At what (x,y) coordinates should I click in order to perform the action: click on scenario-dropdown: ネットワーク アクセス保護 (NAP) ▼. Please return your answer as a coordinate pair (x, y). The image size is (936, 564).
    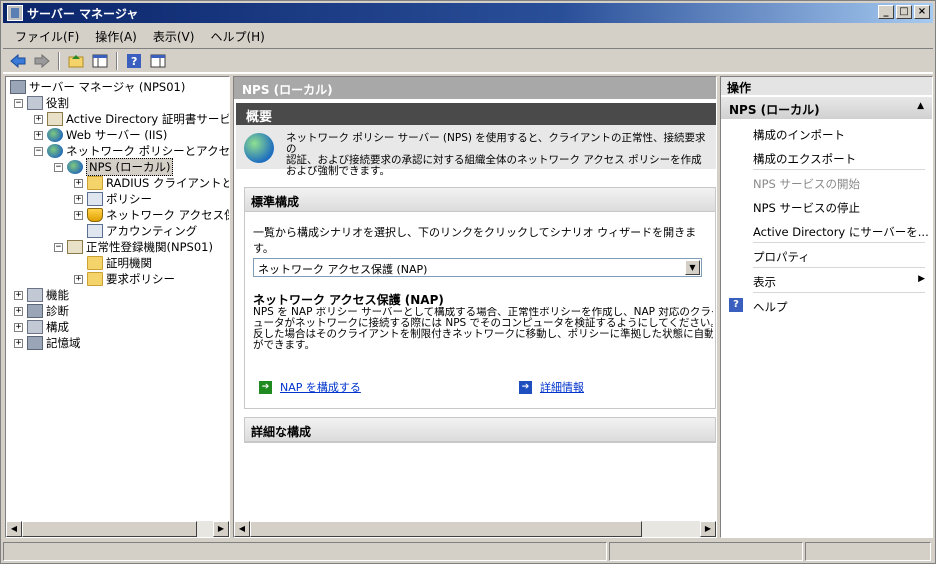
    Looking at the image, I should click on (477, 267).